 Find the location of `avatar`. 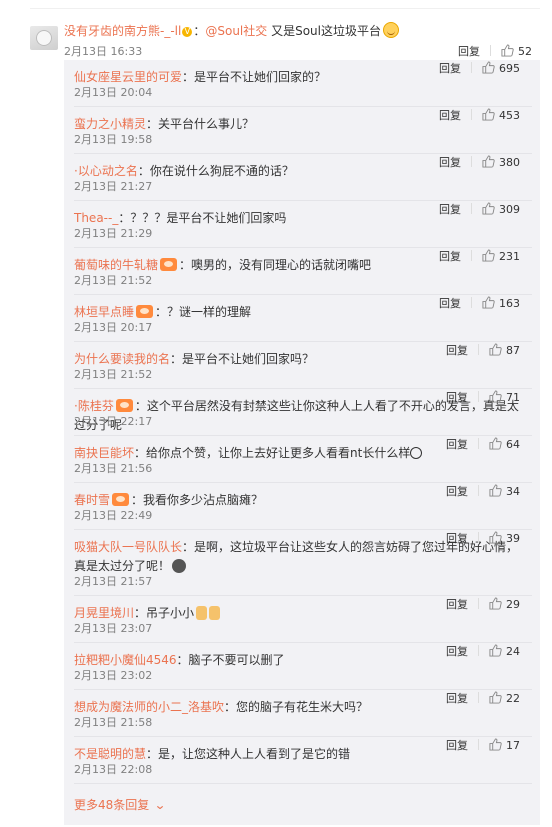

avatar is located at coordinates (44, 38).